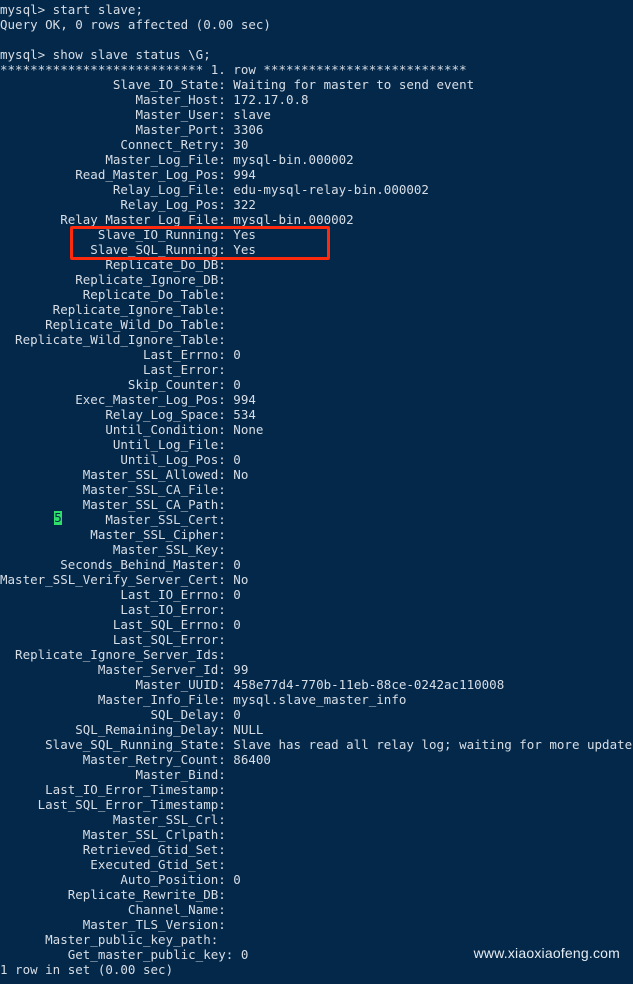 Image resolution: width=633 pixels, height=984 pixels. I want to click on terminal-line: Replicate_Rewrite_DB:, so click(113, 894).